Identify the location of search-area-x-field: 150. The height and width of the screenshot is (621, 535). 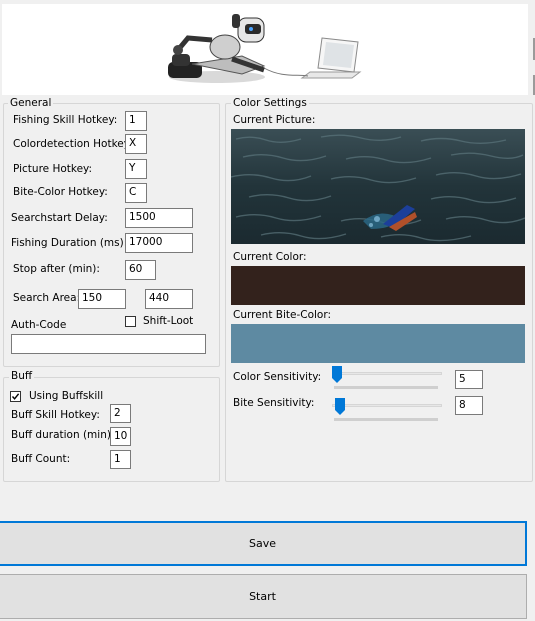
(102, 299).